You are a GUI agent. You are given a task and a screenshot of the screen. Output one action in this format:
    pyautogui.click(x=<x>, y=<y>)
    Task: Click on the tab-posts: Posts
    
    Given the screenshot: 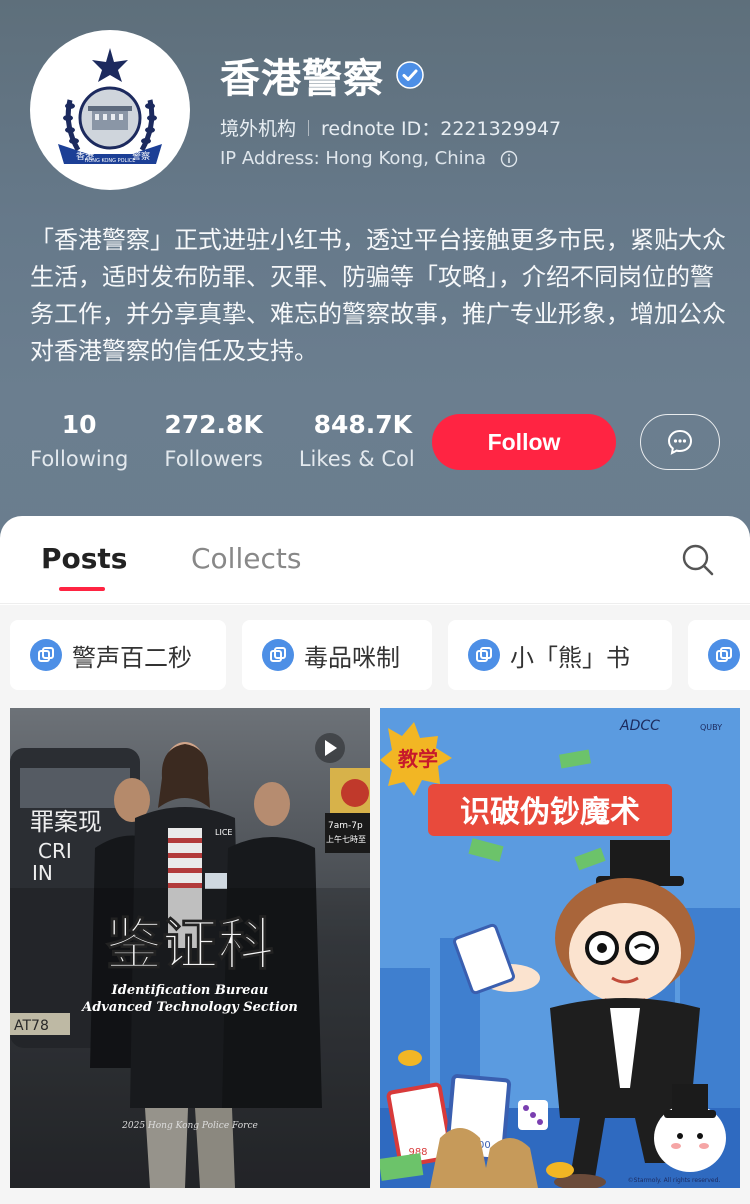 What is the action you would take?
    pyautogui.click(x=84, y=558)
    